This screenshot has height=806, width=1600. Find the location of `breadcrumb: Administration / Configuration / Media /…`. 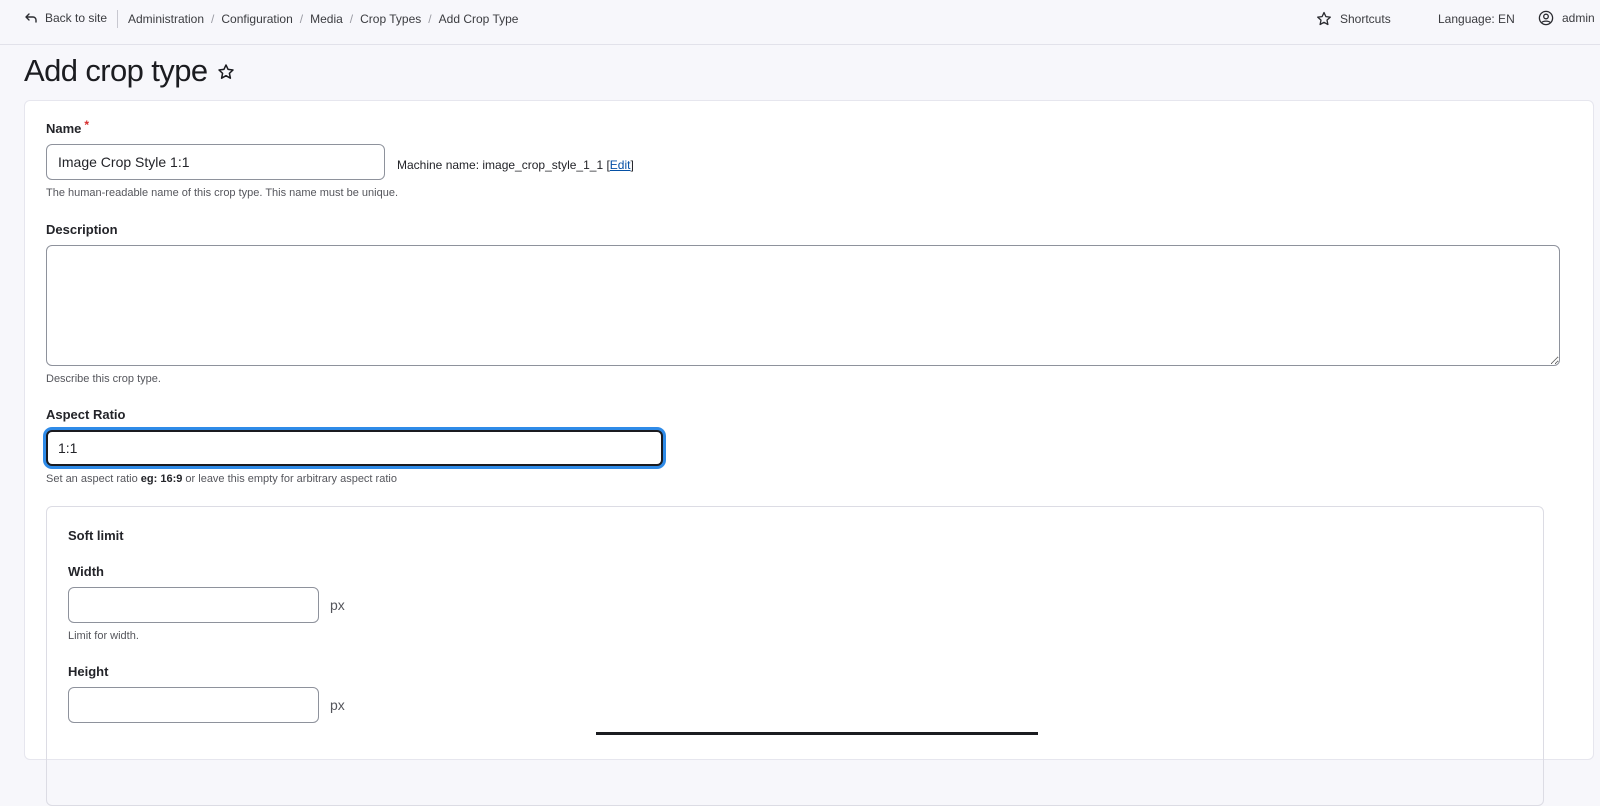

breadcrumb: Administration / Configuration / Media /… is located at coordinates (323, 19).